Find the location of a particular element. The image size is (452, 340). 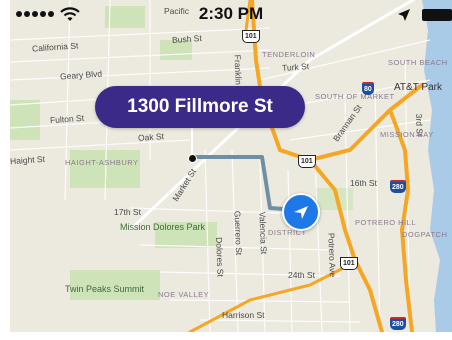

area-label: DOGPATCH is located at coordinates (425, 234).